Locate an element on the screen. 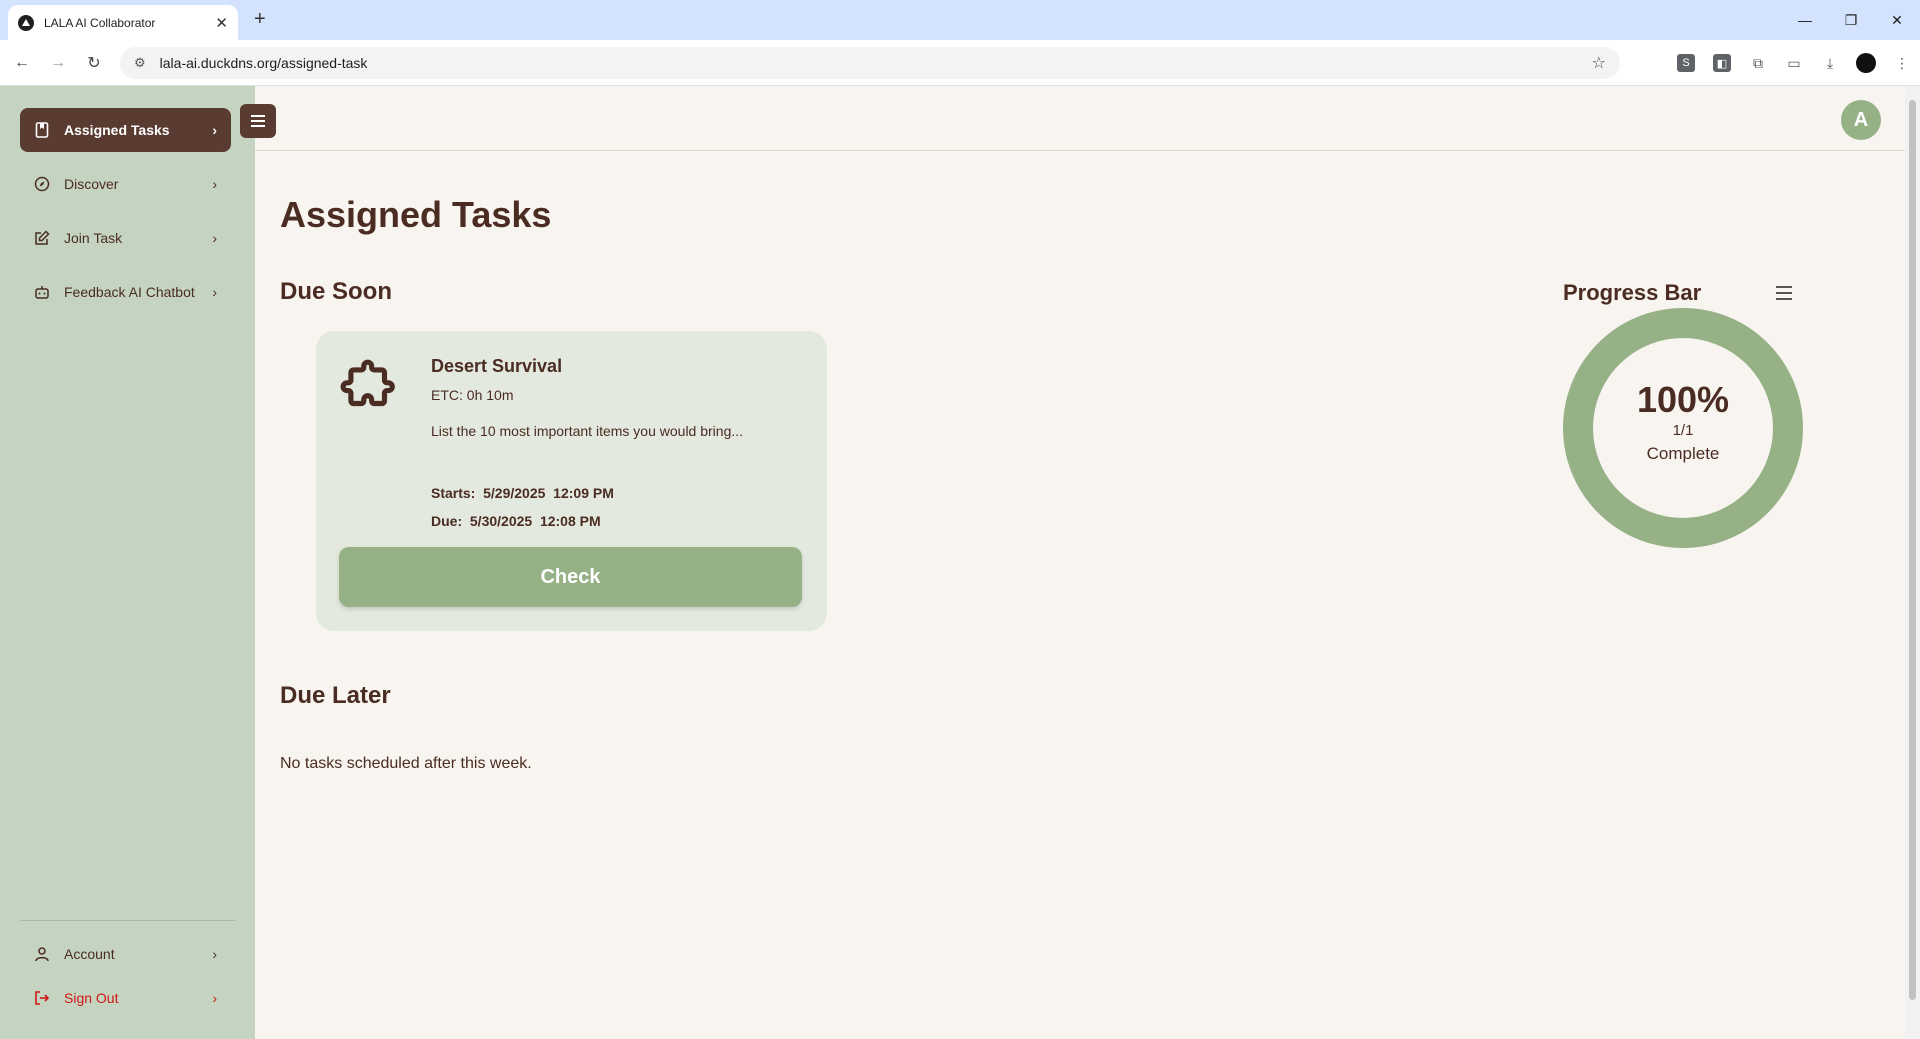 The height and width of the screenshot is (1039, 1920). sidebar-item-label: Account is located at coordinates (89, 954).